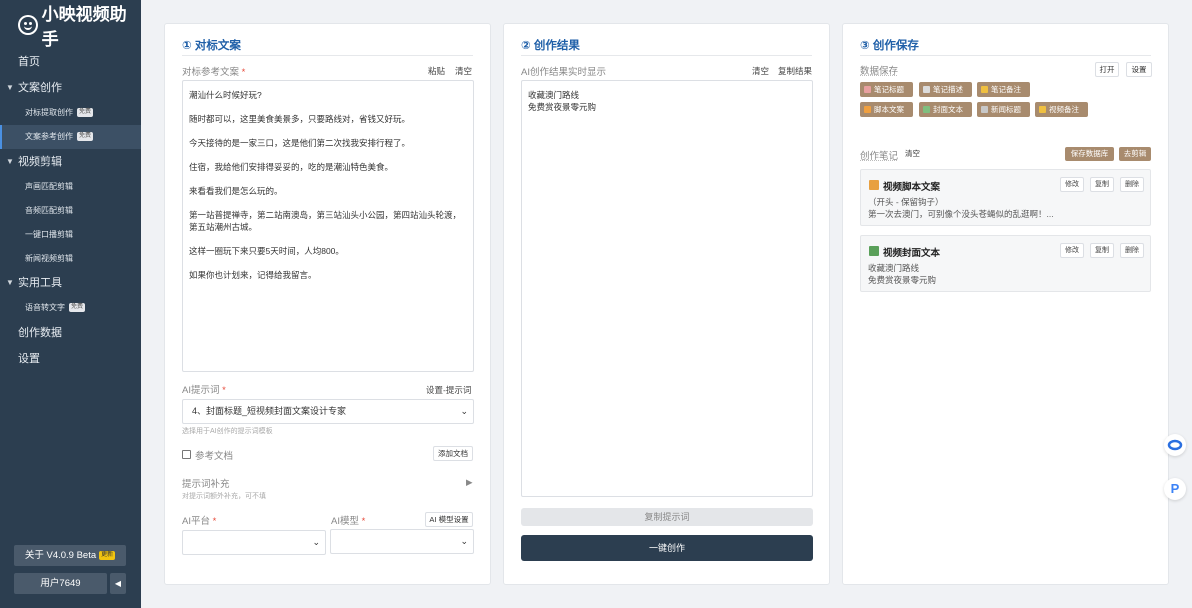  Describe the element at coordinates (45, 307) in the screenshot. I see `nav-item-label: 语音转文字` at that location.